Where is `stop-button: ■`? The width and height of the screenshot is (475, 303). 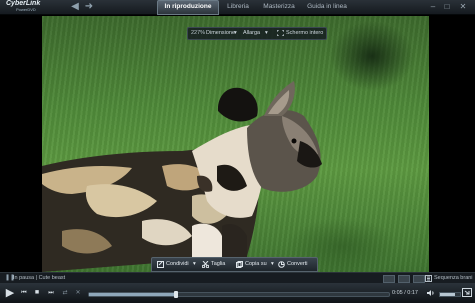
stop-button: ■ is located at coordinates (37, 293).